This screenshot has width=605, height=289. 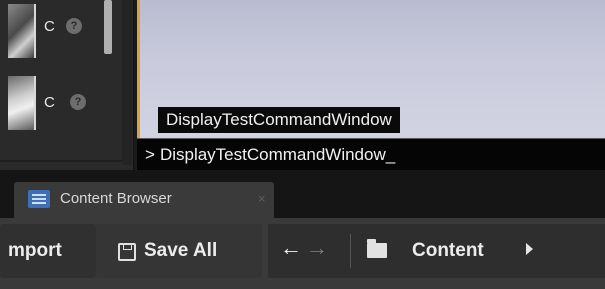 I want to click on path-navigation: ← → Content, so click(x=436, y=251).